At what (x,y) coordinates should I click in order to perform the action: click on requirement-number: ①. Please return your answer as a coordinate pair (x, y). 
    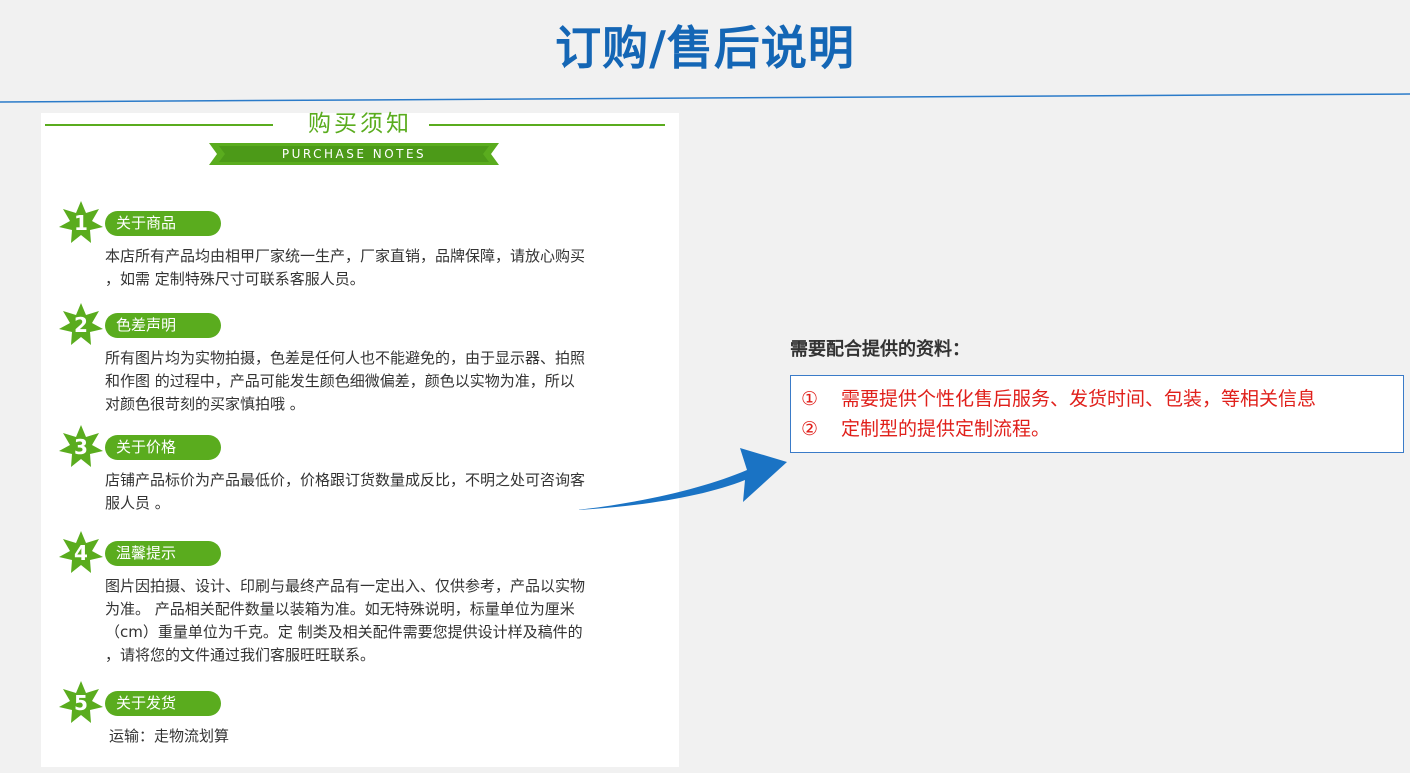
    Looking at the image, I should click on (810, 399).